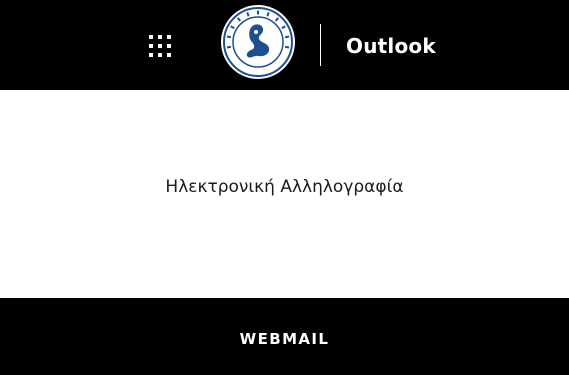 The width and height of the screenshot is (569, 375). I want to click on app-launcher-grid-icon, so click(160, 46).